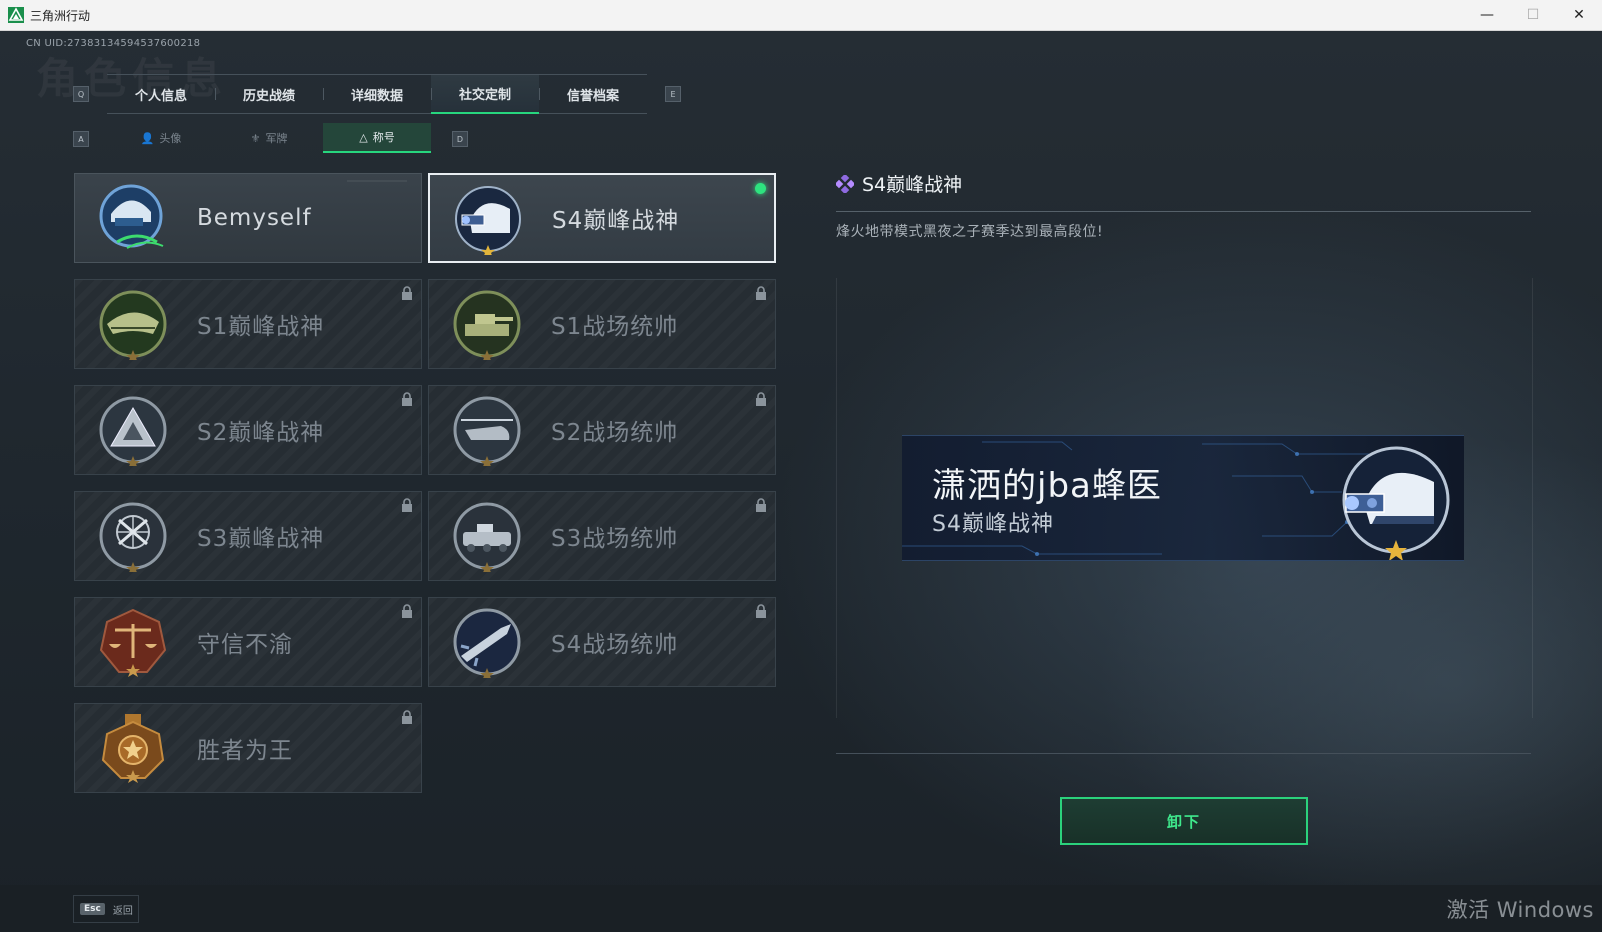 Image resolution: width=1602 pixels, height=932 pixels. I want to click on app-logo-icon, so click(16, 15).